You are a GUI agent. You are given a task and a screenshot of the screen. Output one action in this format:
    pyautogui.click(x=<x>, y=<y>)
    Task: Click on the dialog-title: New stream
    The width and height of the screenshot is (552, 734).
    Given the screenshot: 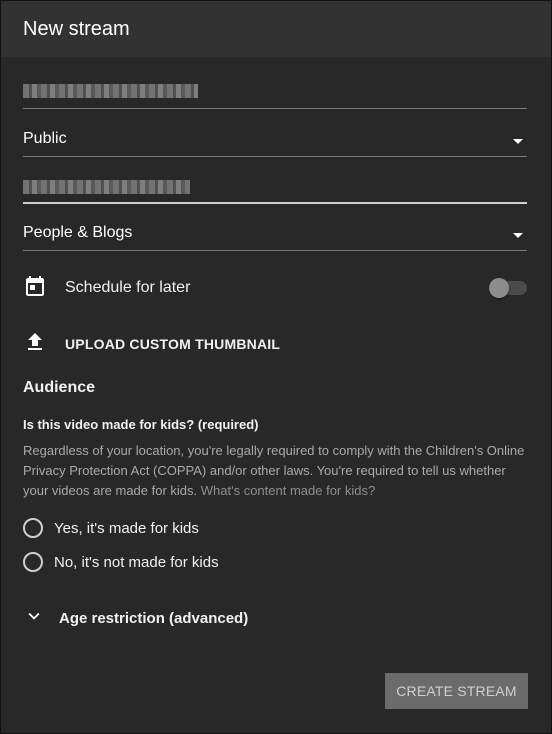 What is the action you would take?
    pyautogui.click(x=76, y=28)
    